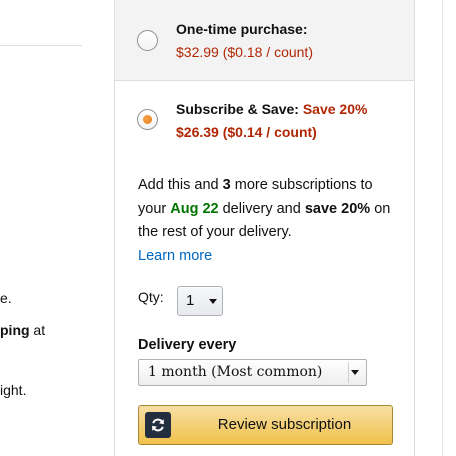  I want to click on right-edge-divider, so click(442, 228).